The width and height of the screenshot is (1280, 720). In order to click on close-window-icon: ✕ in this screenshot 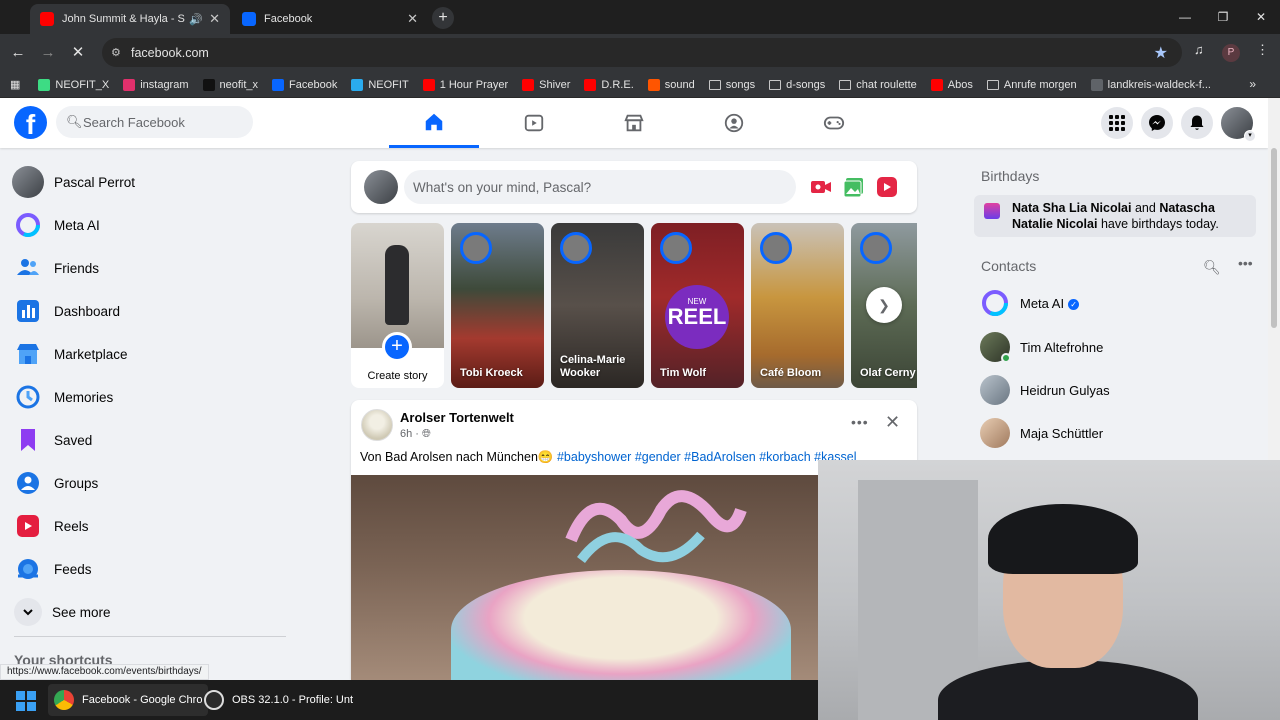, I will do `click(1261, 17)`.